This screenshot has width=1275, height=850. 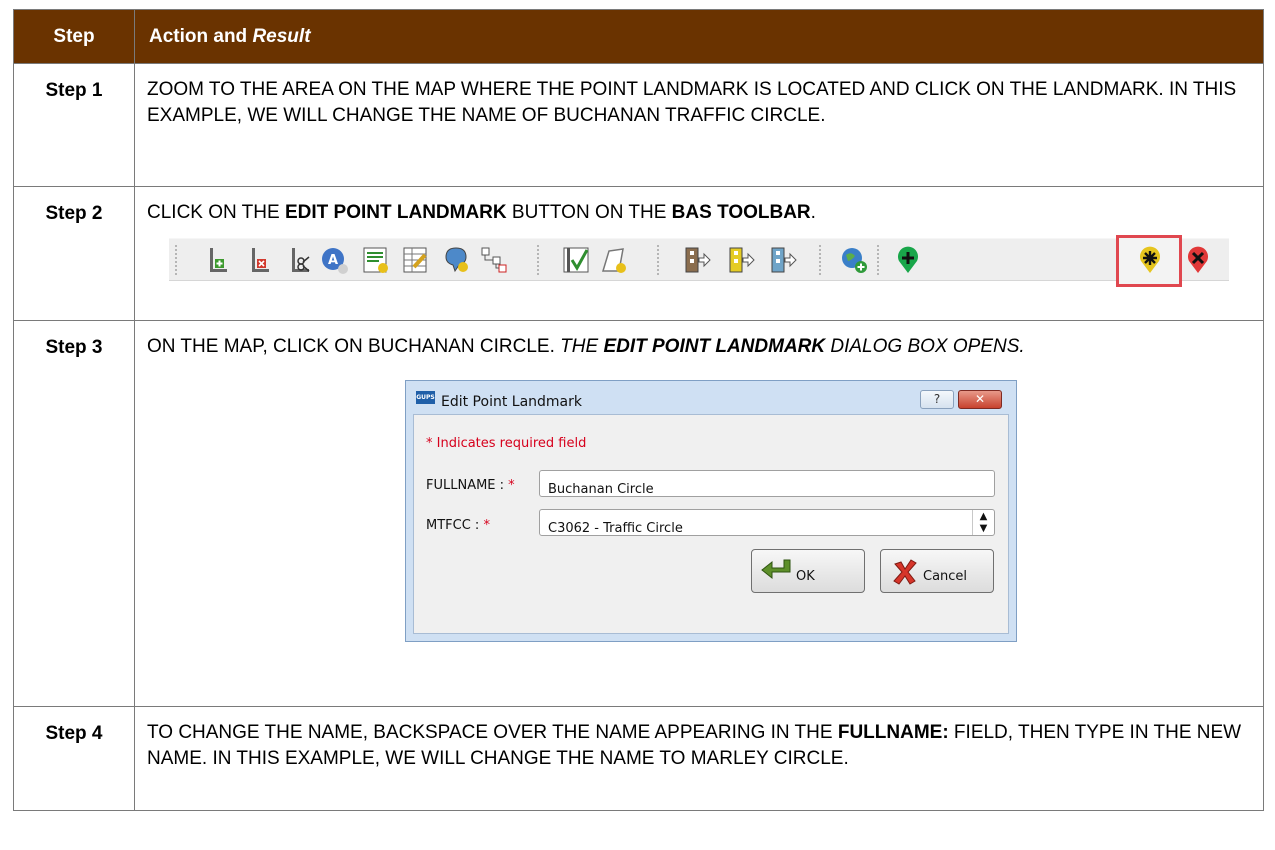 I want to click on edit-area-landmark-icon, so click(x=376, y=260).